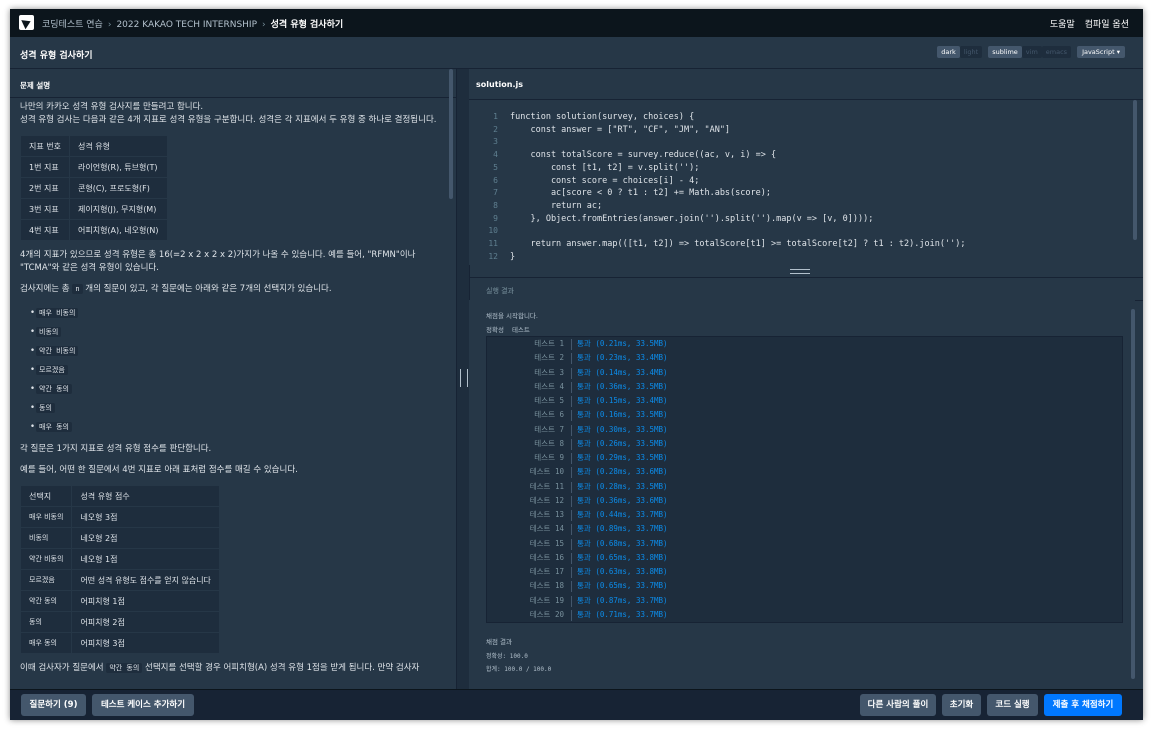 This screenshot has width=1154, height=729. Describe the element at coordinates (549, 415) in the screenshot. I see `test-name: 테스트 6` at that location.